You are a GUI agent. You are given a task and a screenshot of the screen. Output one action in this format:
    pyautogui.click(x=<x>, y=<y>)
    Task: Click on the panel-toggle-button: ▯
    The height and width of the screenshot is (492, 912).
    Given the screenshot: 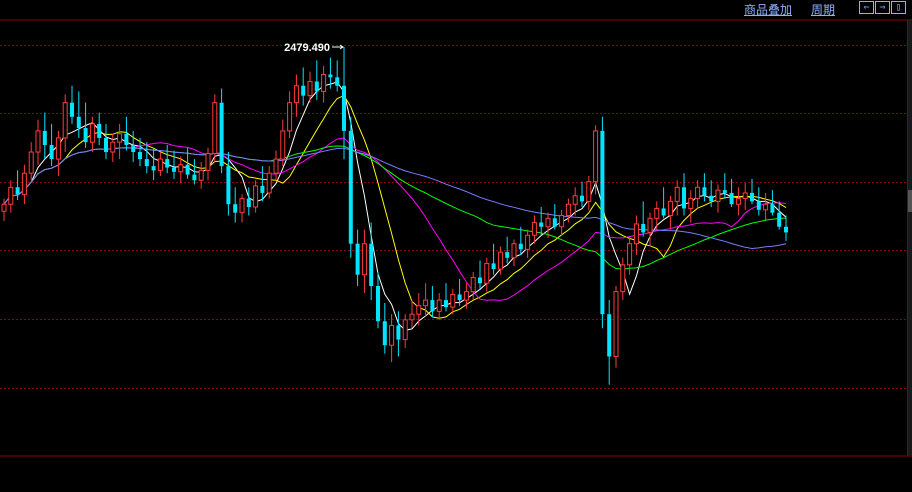 What is the action you would take?
    pyautogui.click(x=898, y=7)
    